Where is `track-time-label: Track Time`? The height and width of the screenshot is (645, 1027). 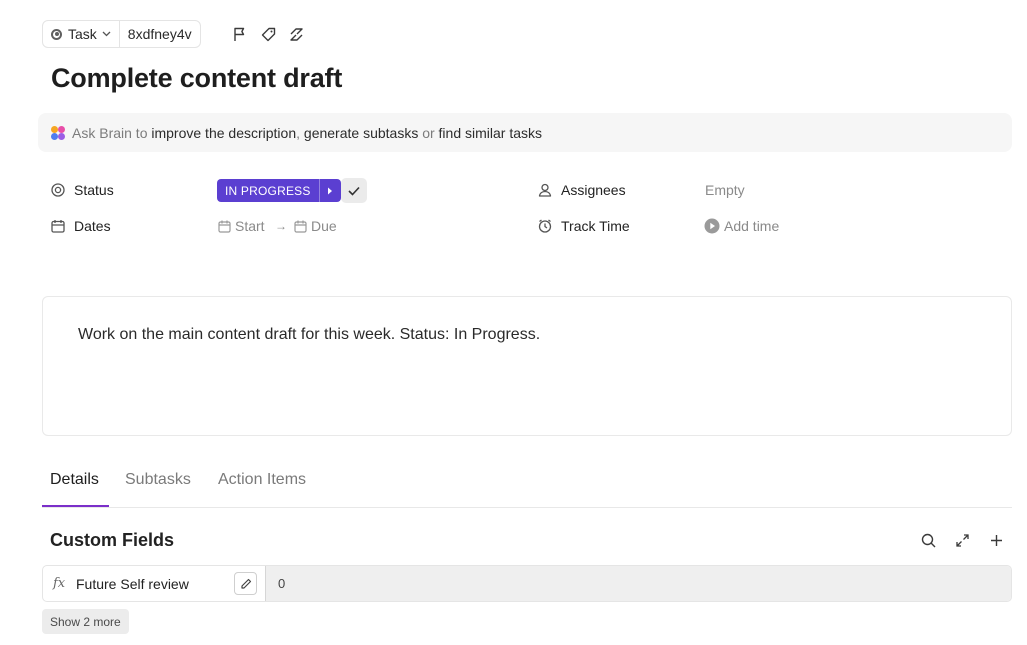
track-time-label: Track Time is located at coordinates (583, 226).